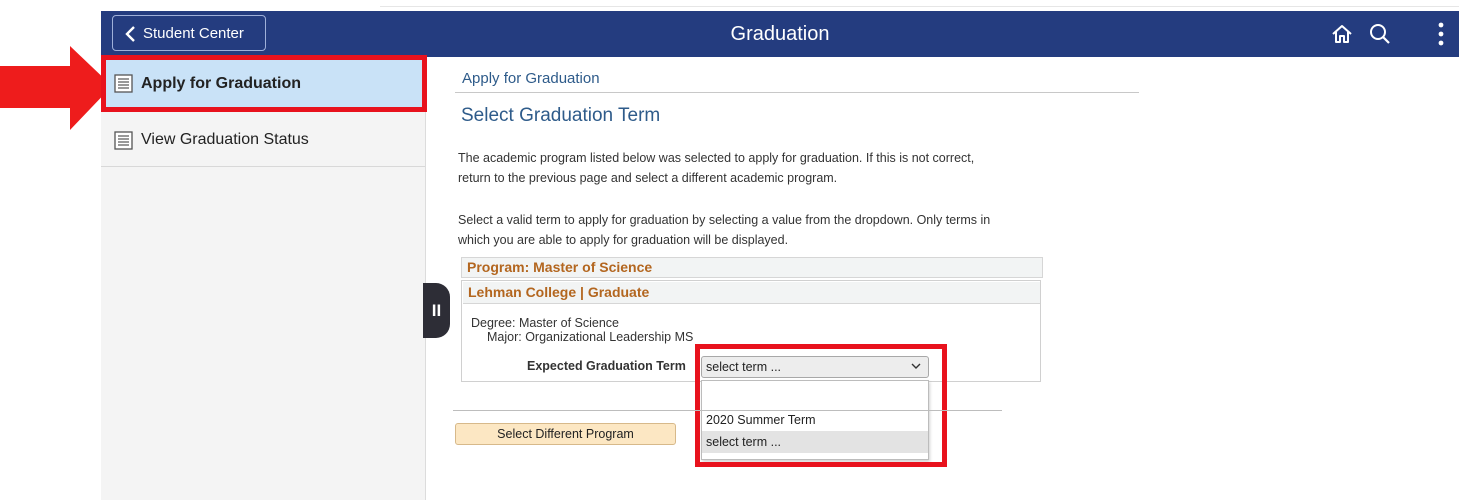 The image size is (1459, 500). Describe the element at coordinates (727, 410) in the screenshot. I see `section-divider` at that location.